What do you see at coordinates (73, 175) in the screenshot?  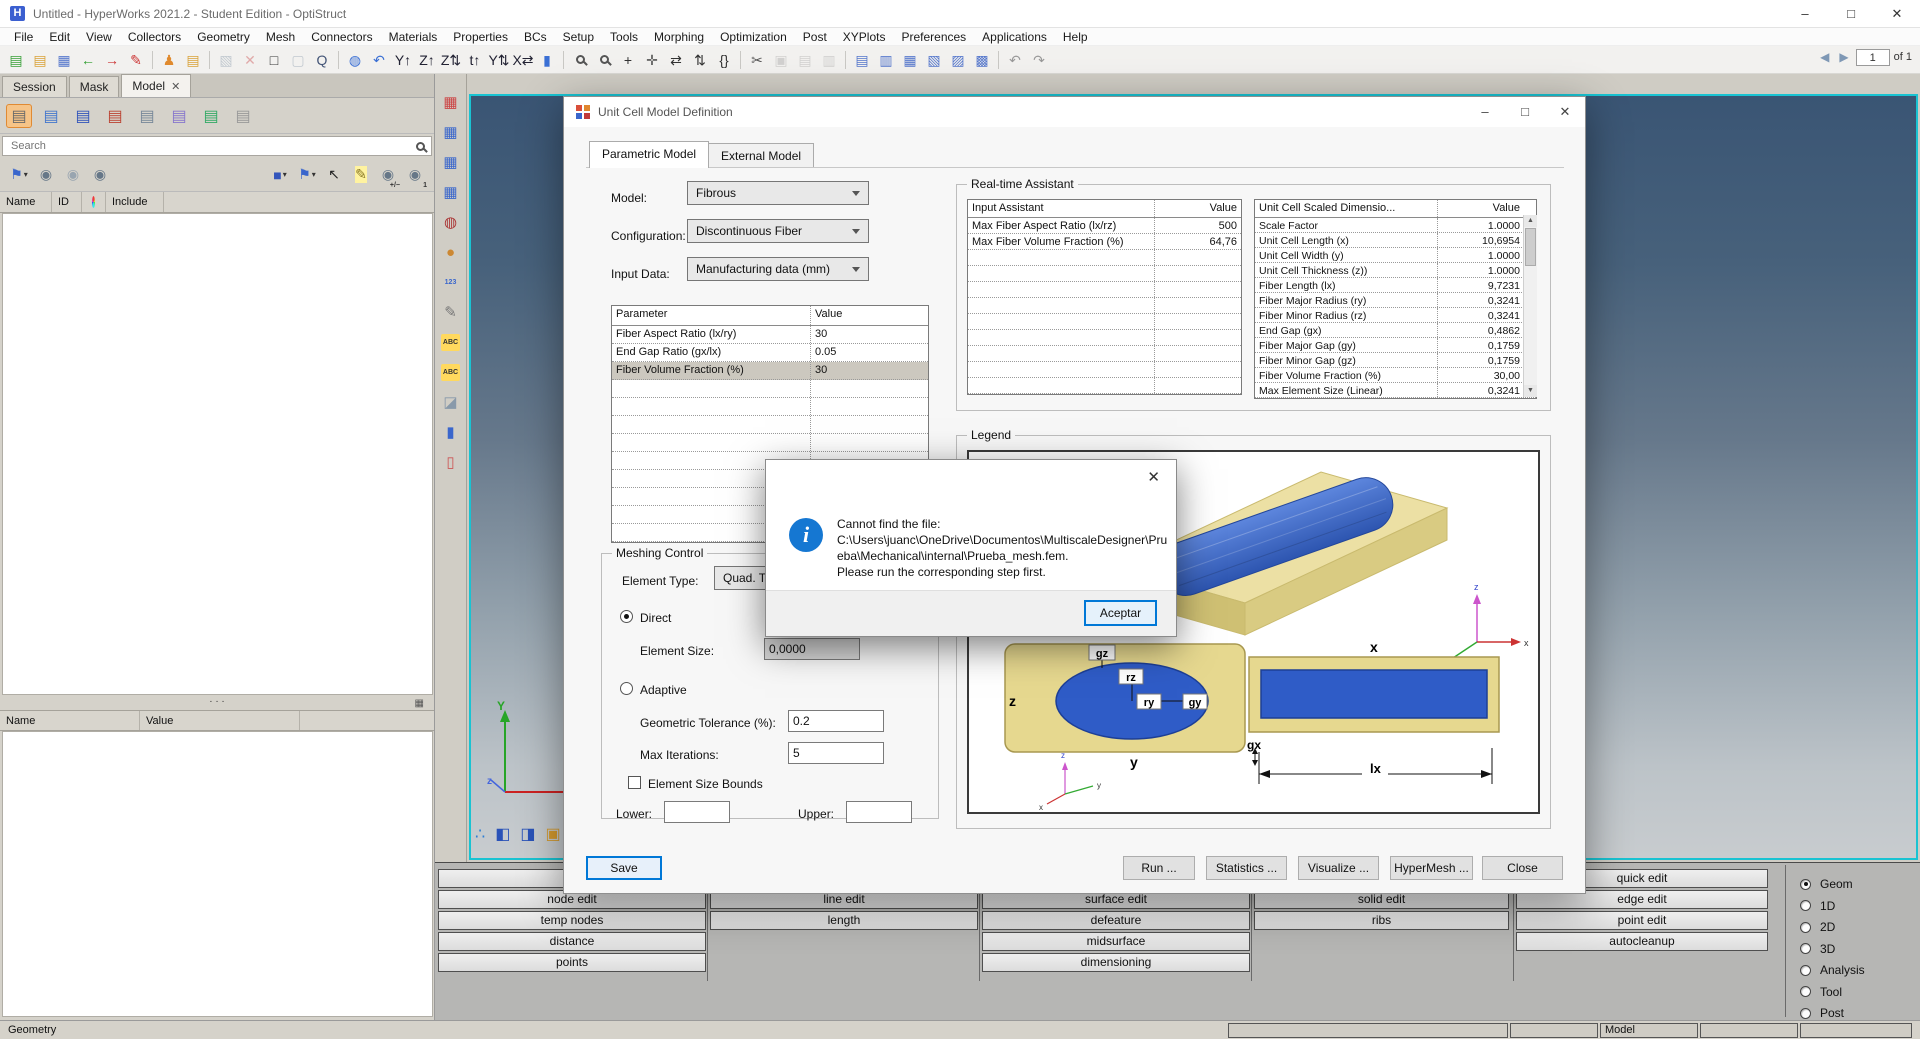 I see `show-unchecked-icon: ◉` at bounding box center [73, 175].